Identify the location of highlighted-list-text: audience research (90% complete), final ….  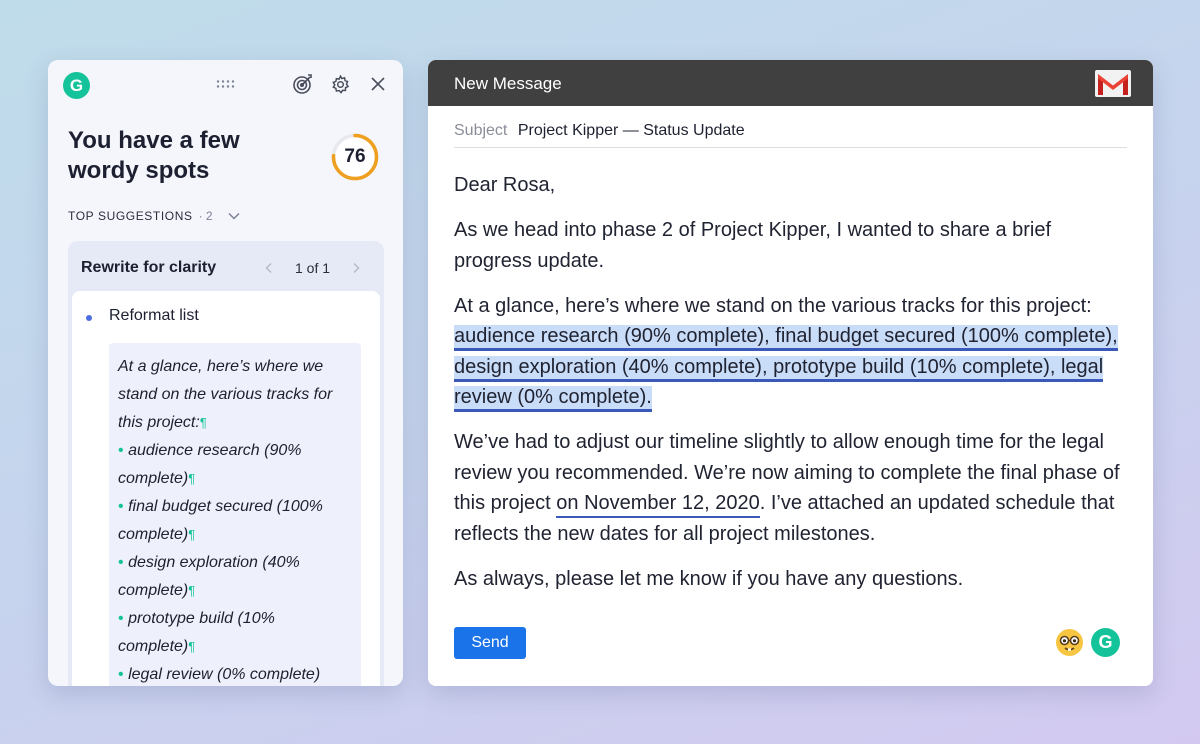
(786, 368).